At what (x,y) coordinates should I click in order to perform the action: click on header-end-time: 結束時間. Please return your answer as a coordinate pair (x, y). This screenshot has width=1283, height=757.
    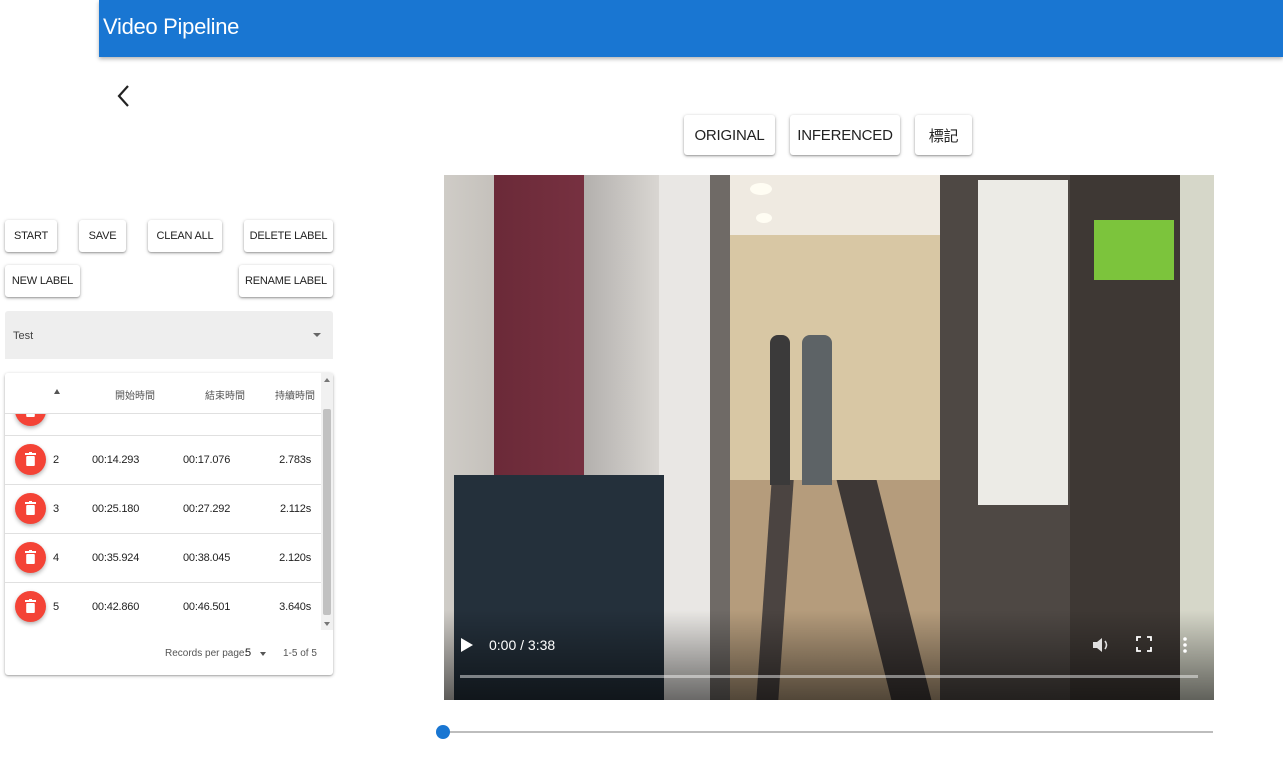
    Looking at the image, I should click on (225, 394).